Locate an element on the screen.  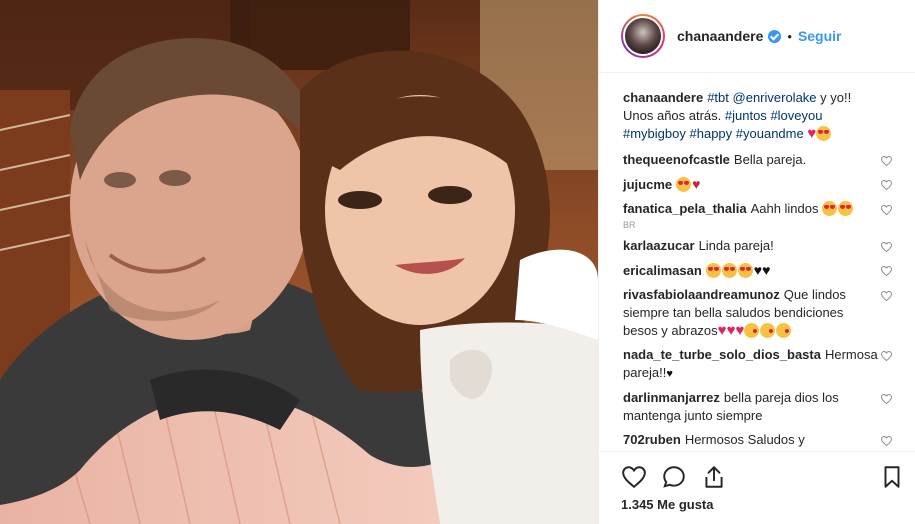
comment-username: thequeenofcastle is located at coordinates (676, 159).